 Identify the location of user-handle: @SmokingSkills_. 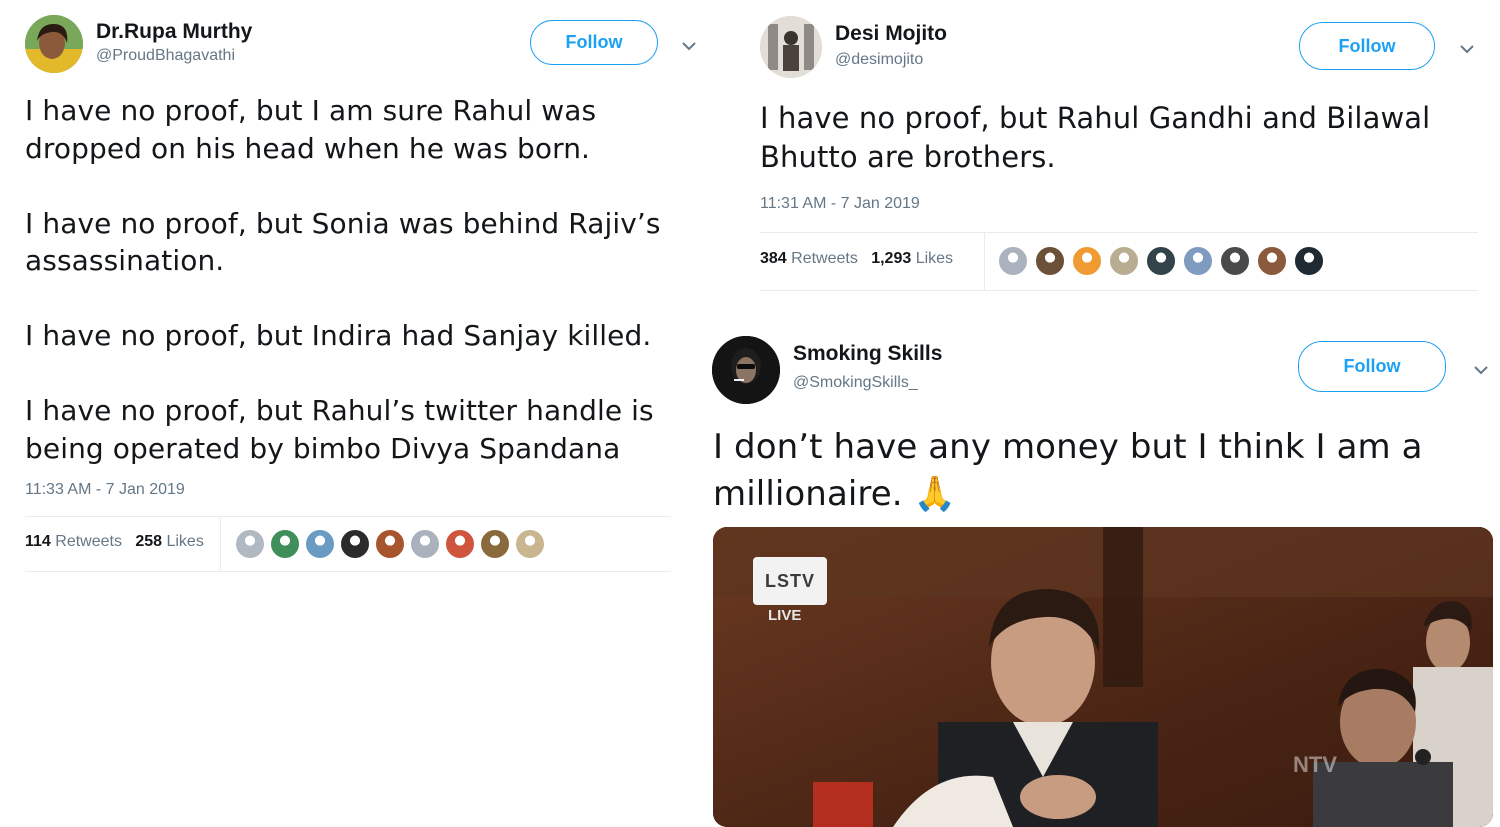
(855, 383).